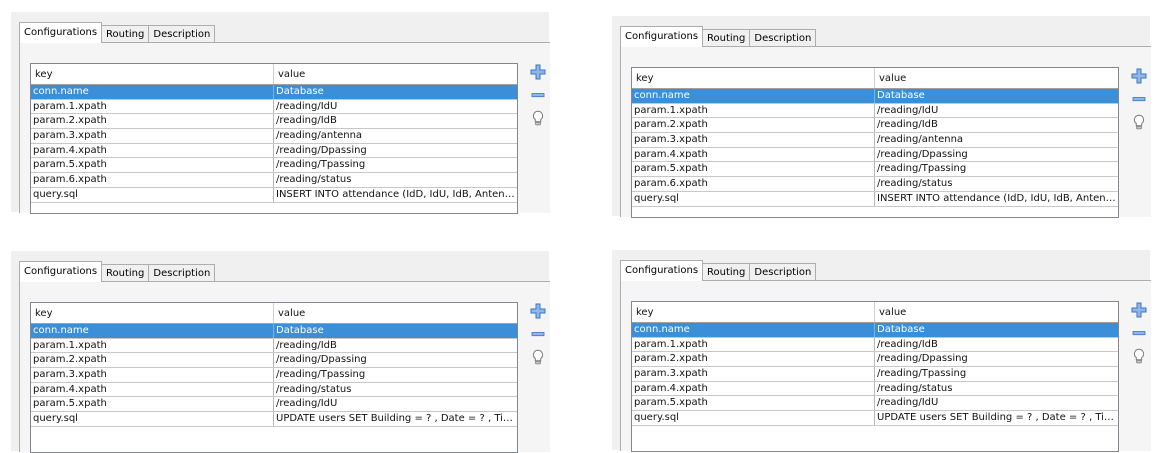 The width and height of the screenshot is (1161, 453). Describe the element at coordinates (61, 271) in the screenshot. I see `tab-configurations: Configurations` at that location.